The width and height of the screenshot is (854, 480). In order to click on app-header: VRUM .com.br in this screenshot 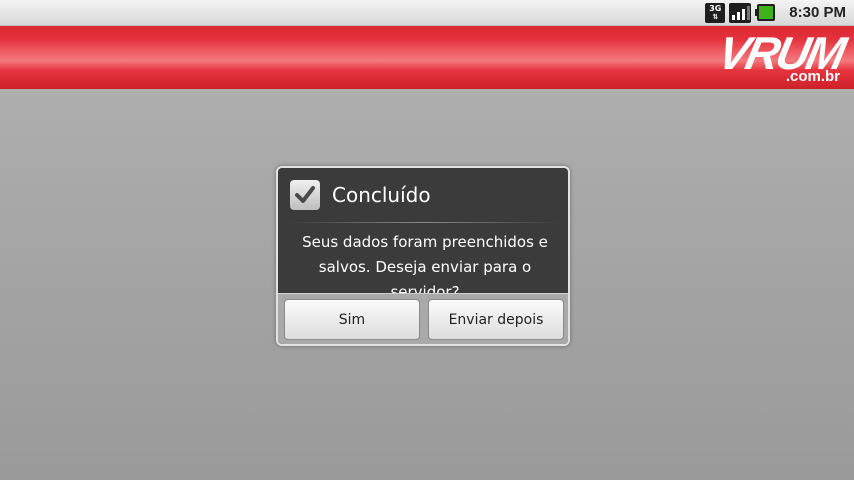, I will do `click(427, 57)`.